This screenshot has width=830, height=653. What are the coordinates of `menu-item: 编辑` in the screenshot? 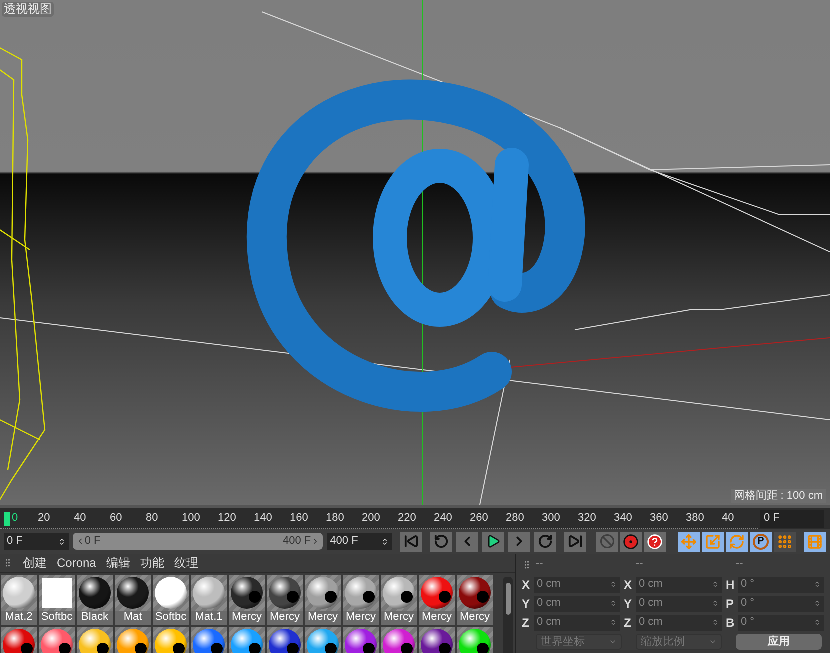 It's located at (118, 563).